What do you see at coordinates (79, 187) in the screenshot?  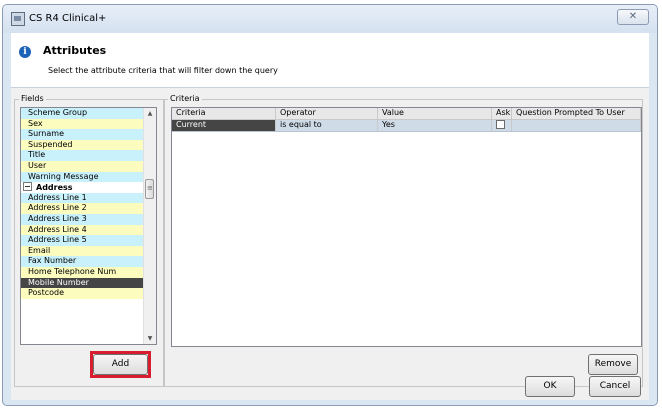 I see `list-group-header: Address` at bounding box center [79, 187].